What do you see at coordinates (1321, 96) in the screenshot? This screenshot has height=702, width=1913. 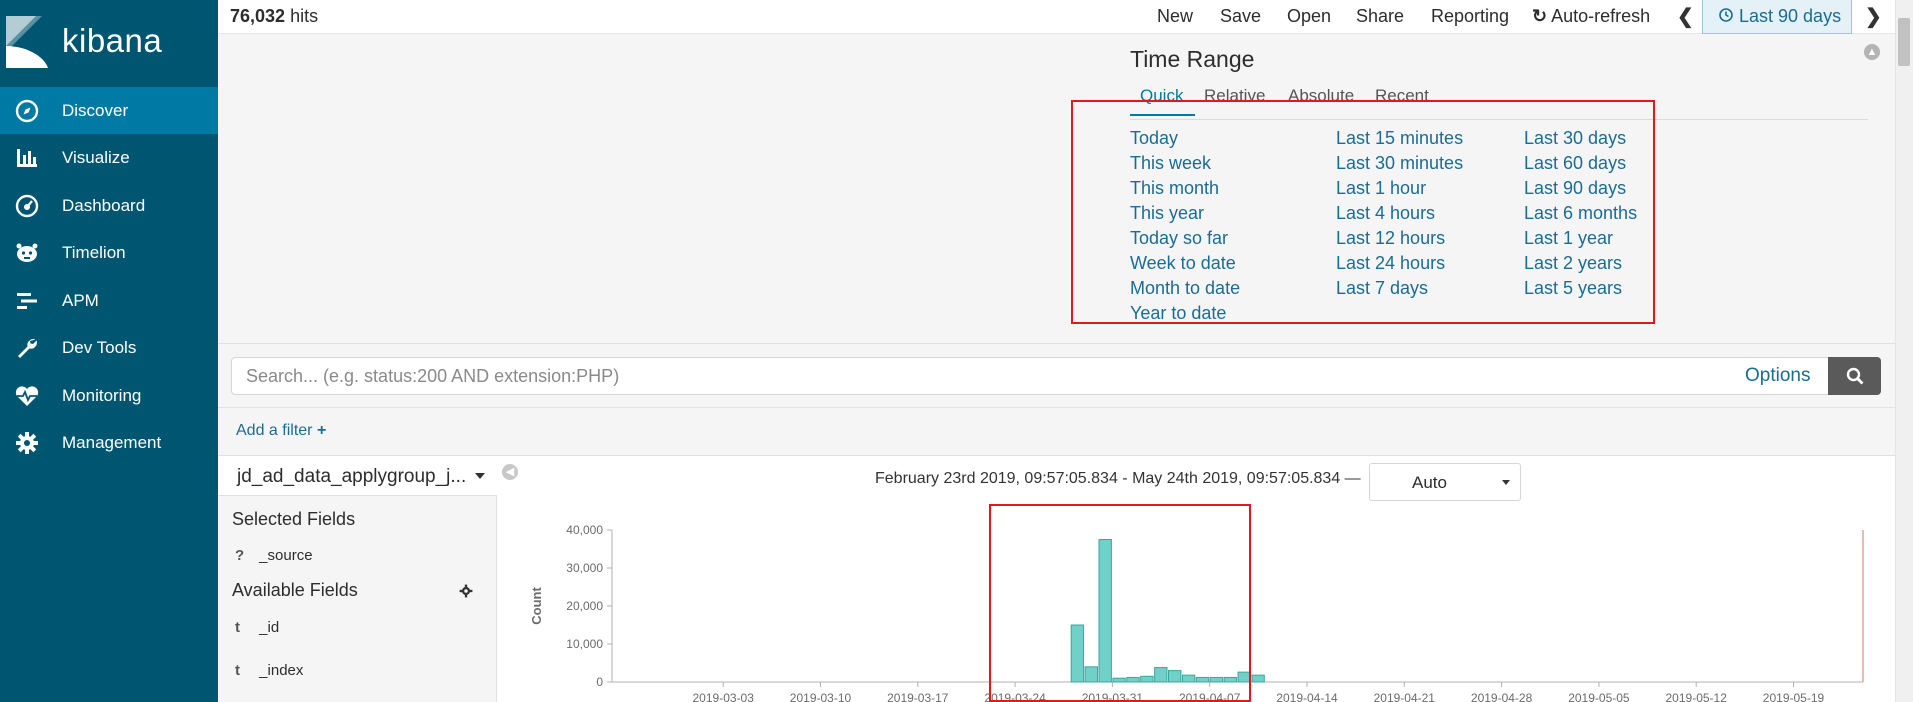 I see `tab-absolute: Absolute` at bounding box center [1321, 96].